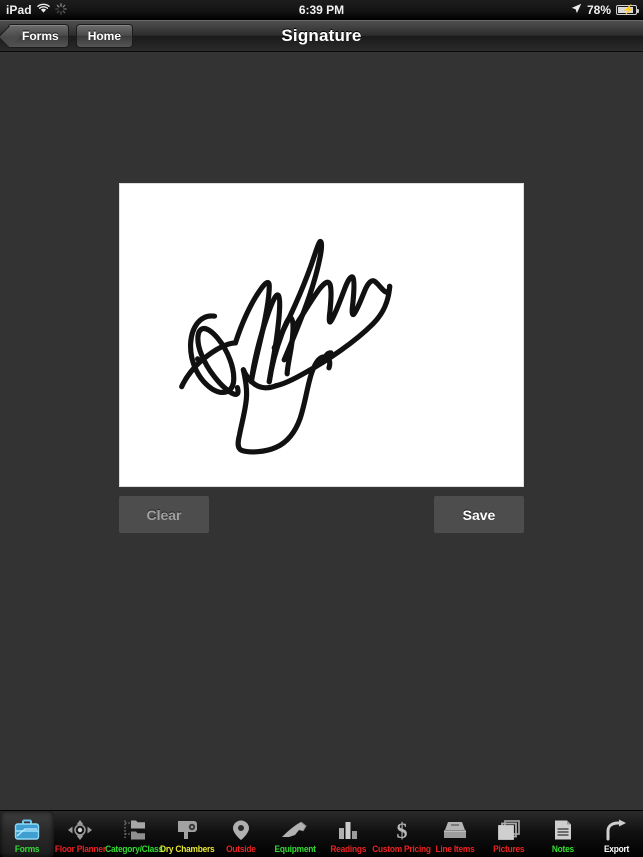 The width and height of the screenshot is (643, 857). I want to click on share-arrow-icon, so click(616, 830).